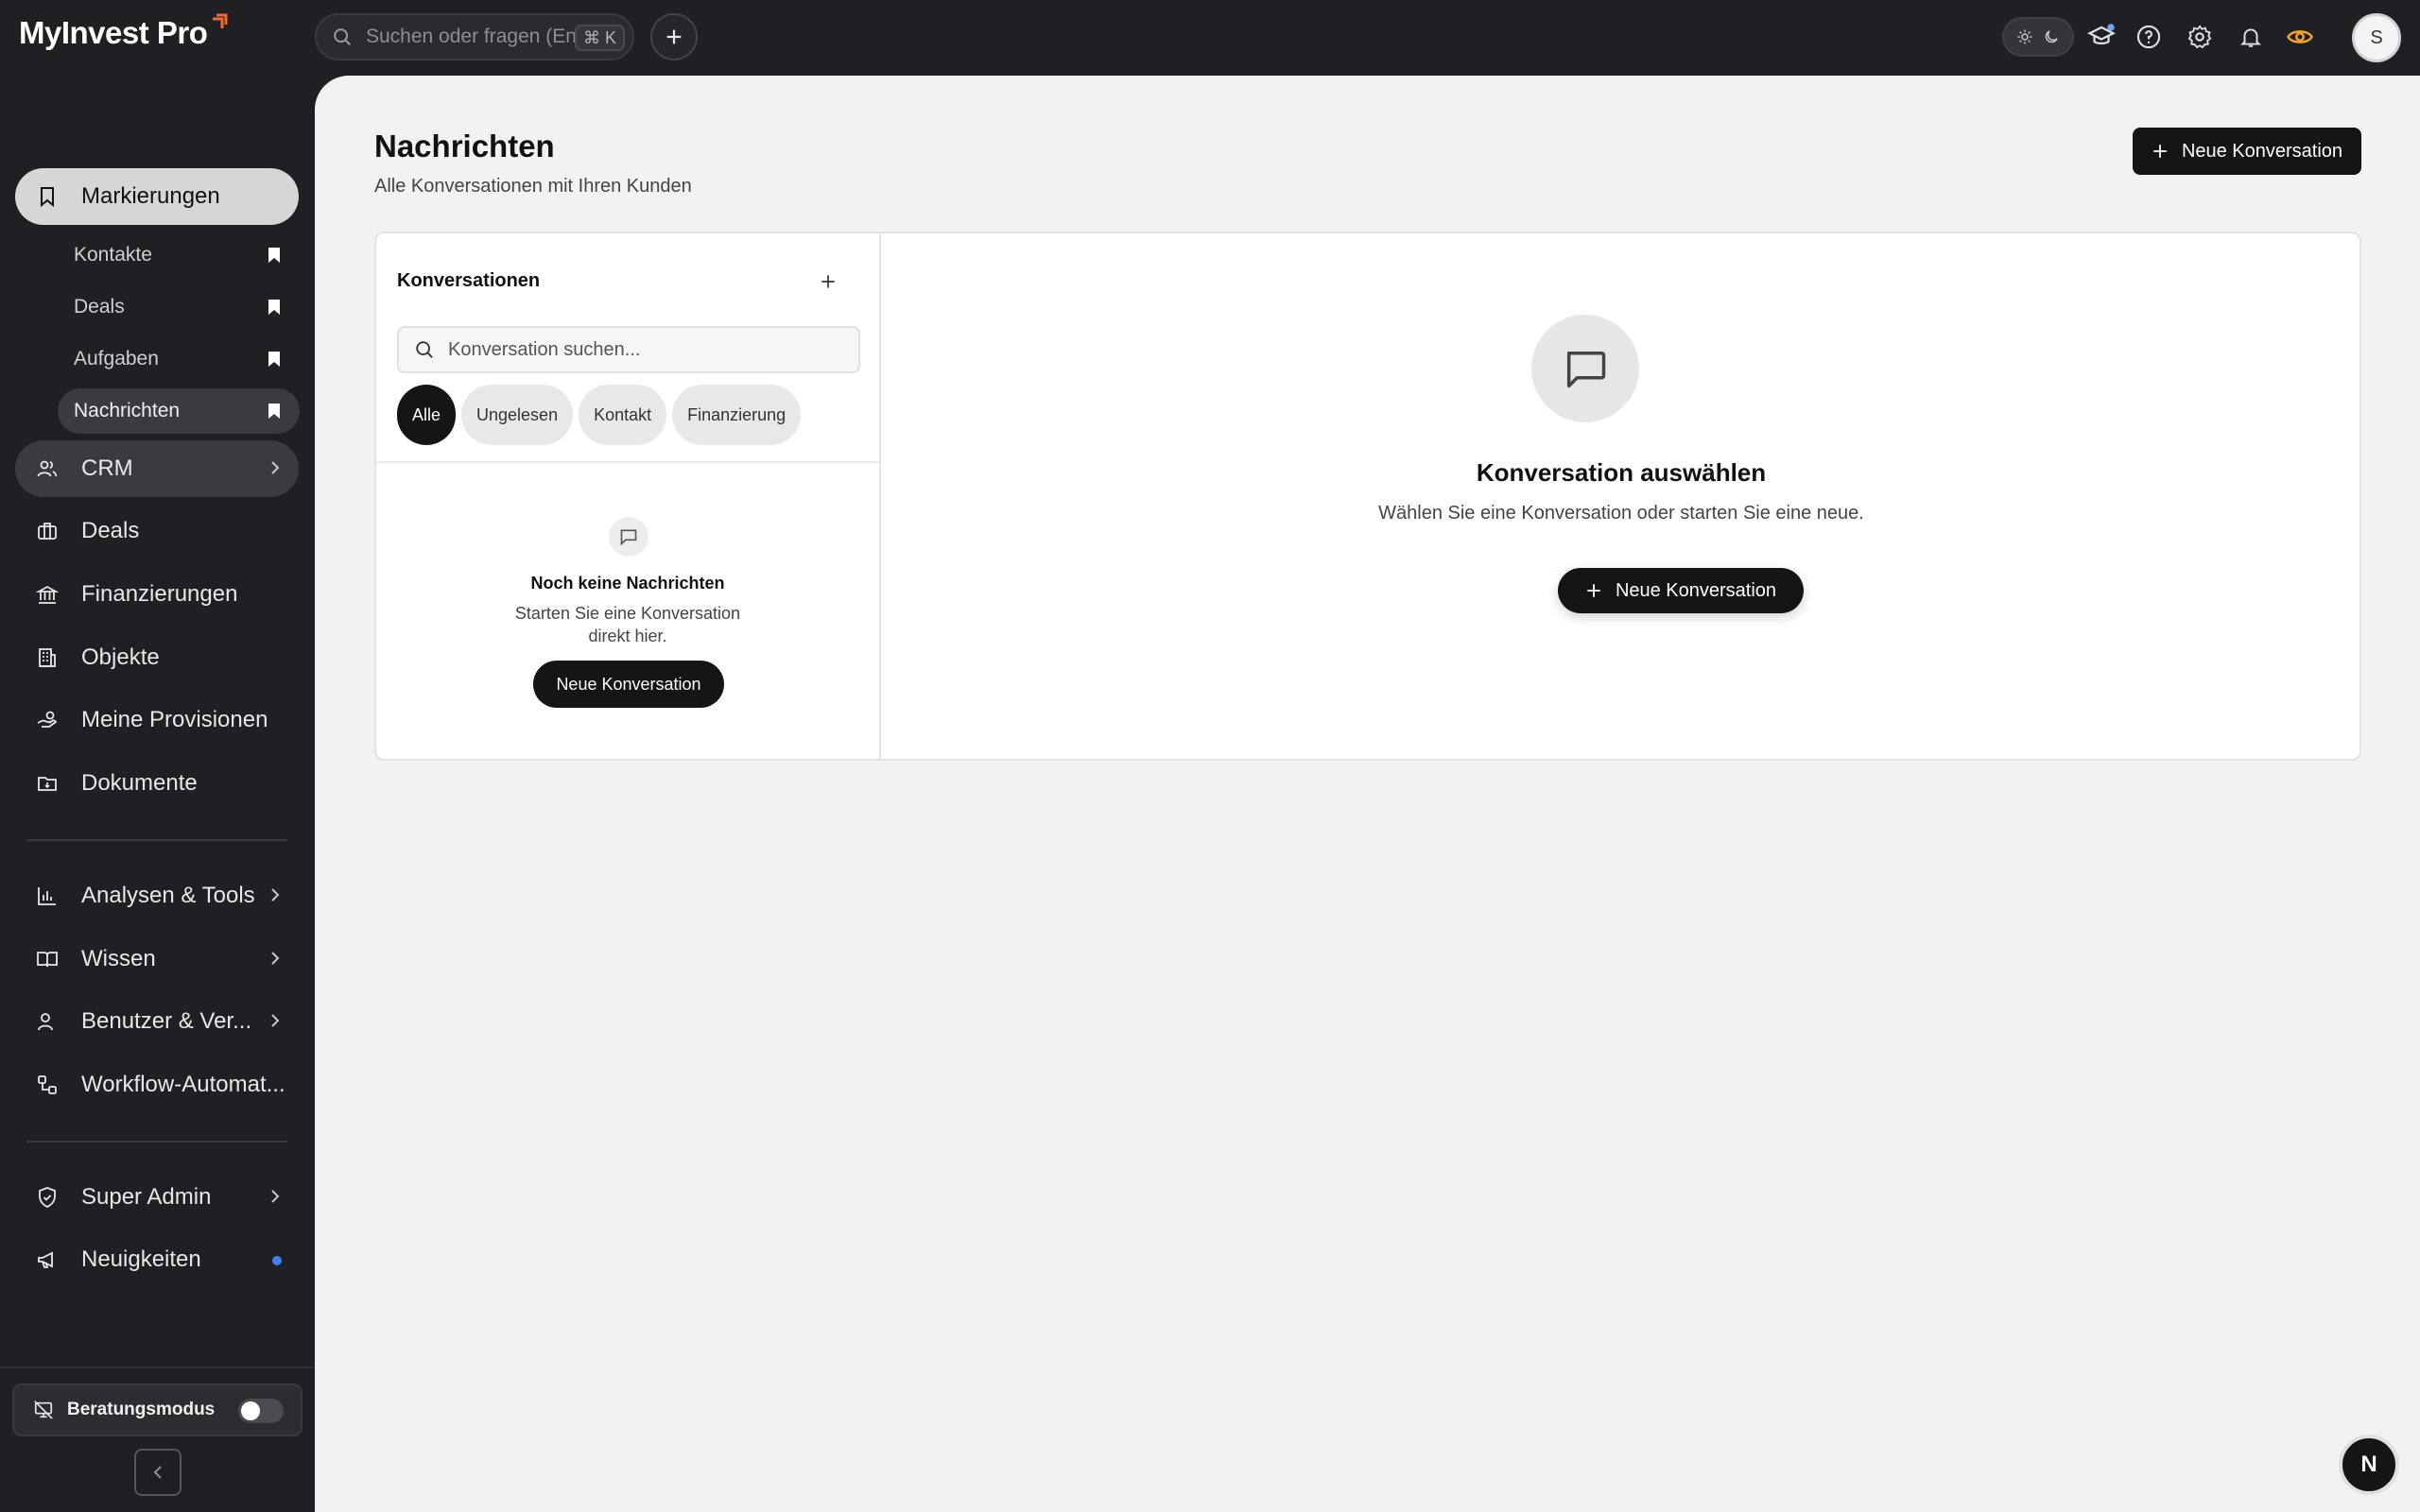  I want to click on sidebar-item-label: Objekte, so click(120, 657).